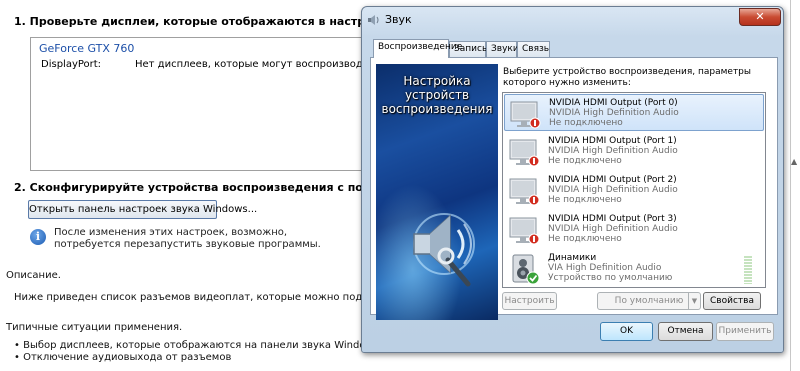 The height and width of the screenshot is (371, 800). I want to click on speakers-icon, so click(526, 269).